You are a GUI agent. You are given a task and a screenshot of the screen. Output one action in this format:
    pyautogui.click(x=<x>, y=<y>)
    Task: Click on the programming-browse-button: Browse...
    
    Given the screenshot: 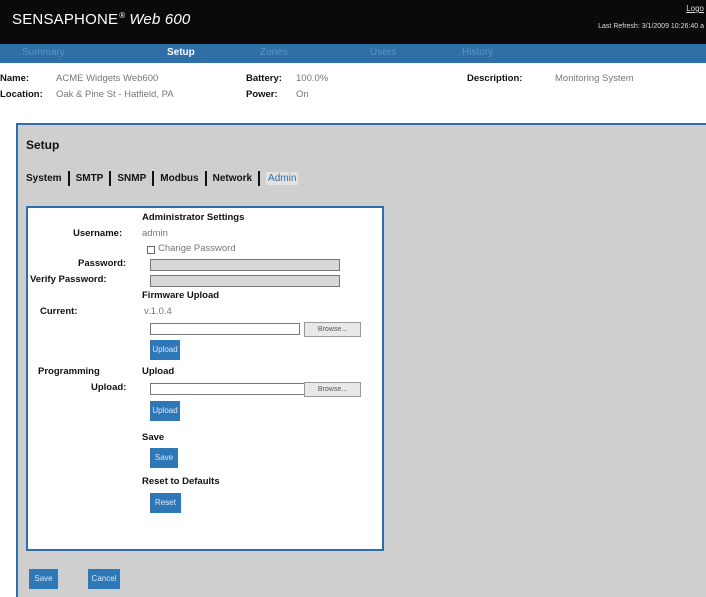 What is the action you would take?
    pyautogui.click(x=332, y=389)
    